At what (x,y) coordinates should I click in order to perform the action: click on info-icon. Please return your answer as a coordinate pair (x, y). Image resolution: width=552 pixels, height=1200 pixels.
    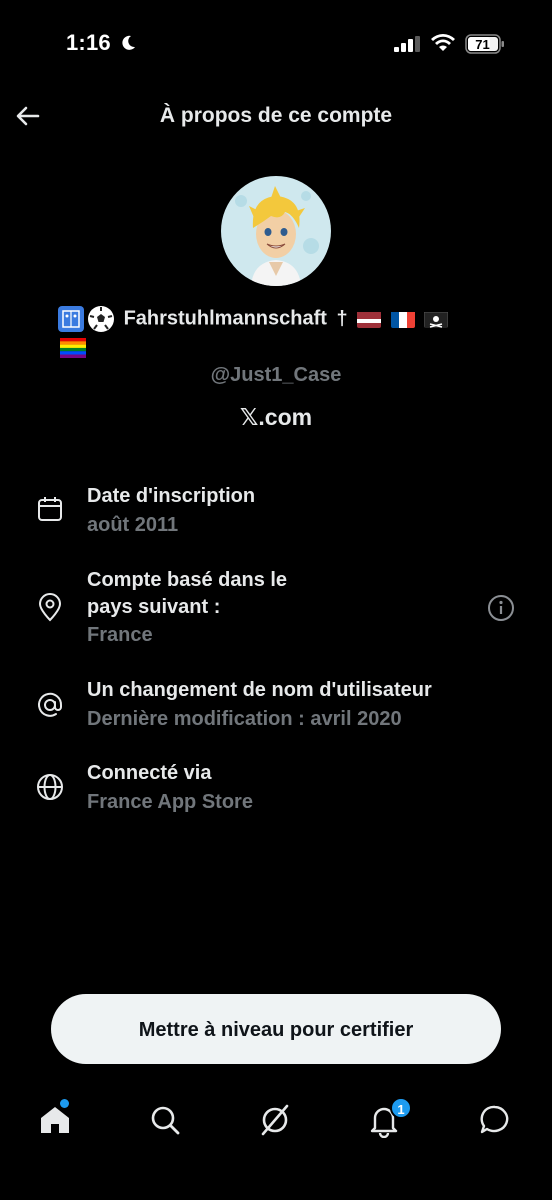
    Looking at the image, I should click on (501, 608).